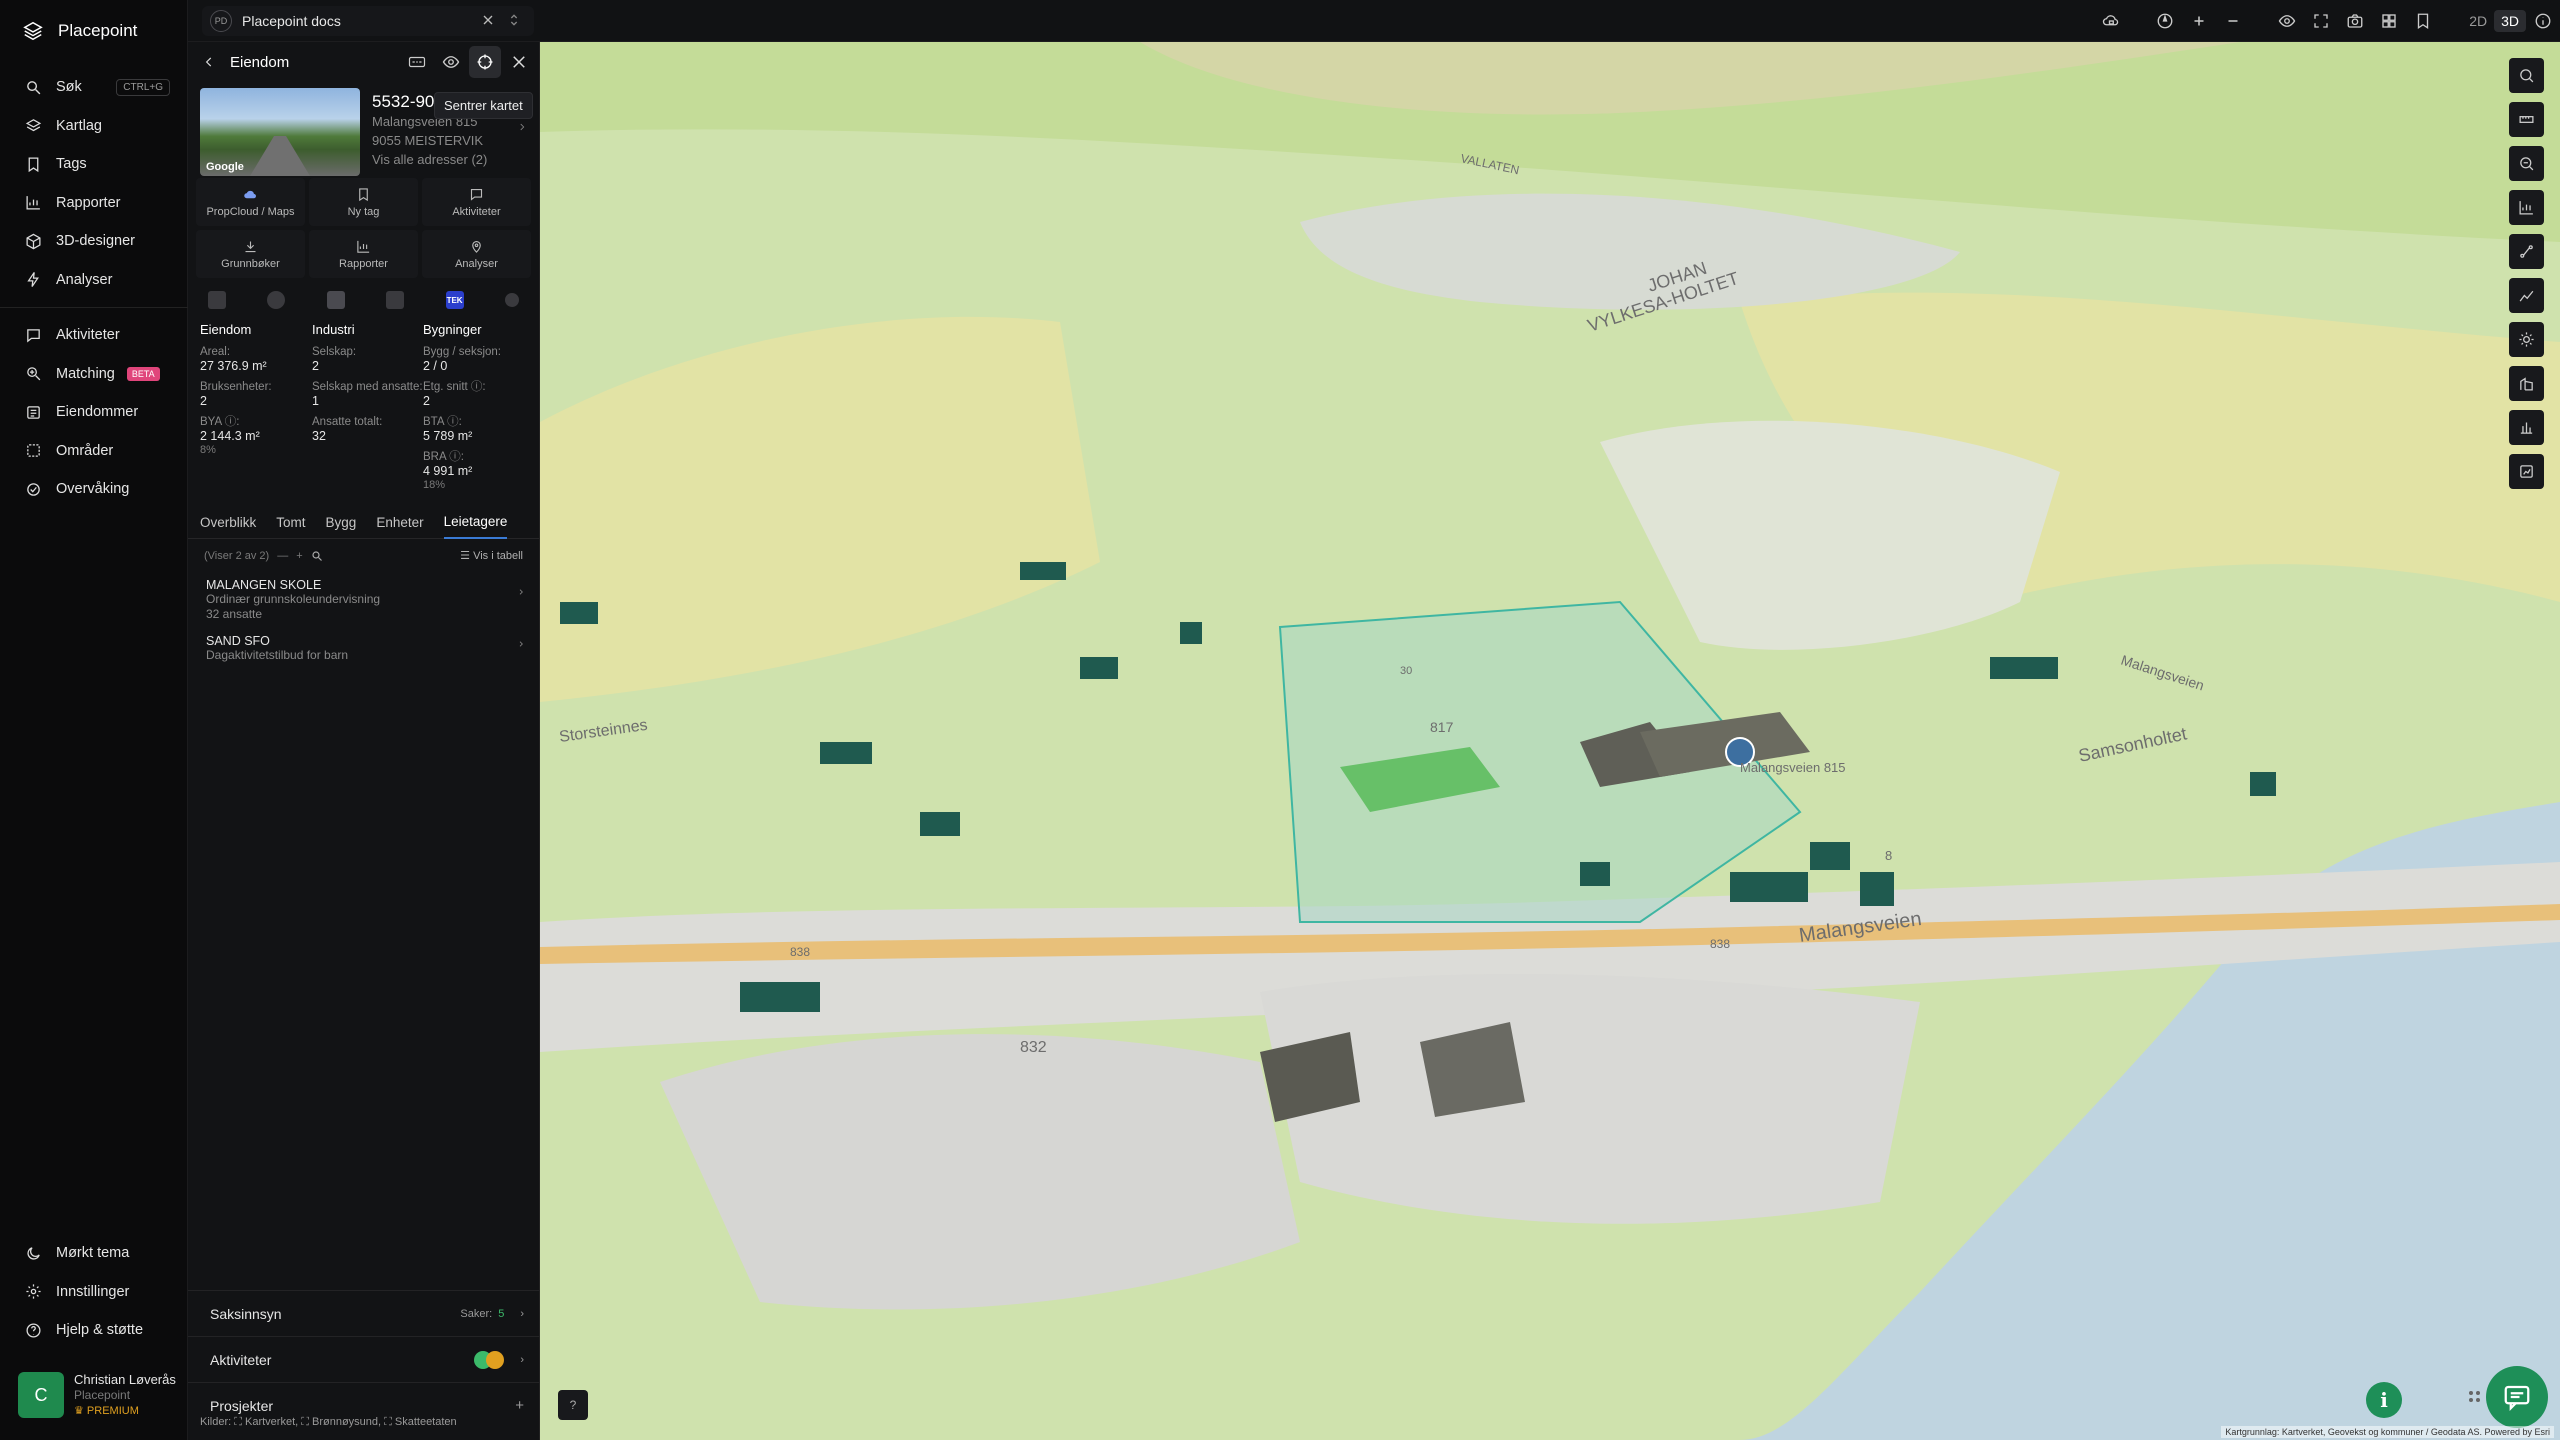  Describe the element at coordinates (448, 436) in the screenshot. I see `stat-value: 5 789 m²` at that location.